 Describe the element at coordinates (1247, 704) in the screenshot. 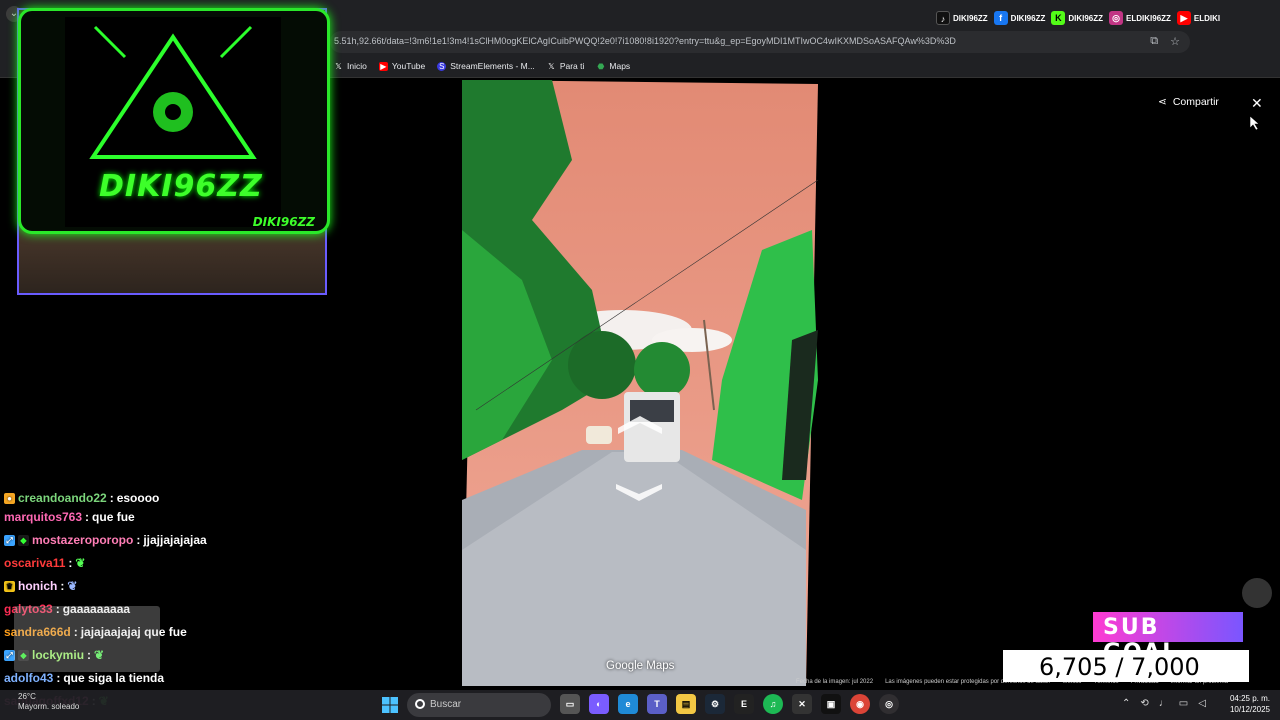

I see `taskbar-clock: 04:25 p. m. 10/12/2025` at that location.